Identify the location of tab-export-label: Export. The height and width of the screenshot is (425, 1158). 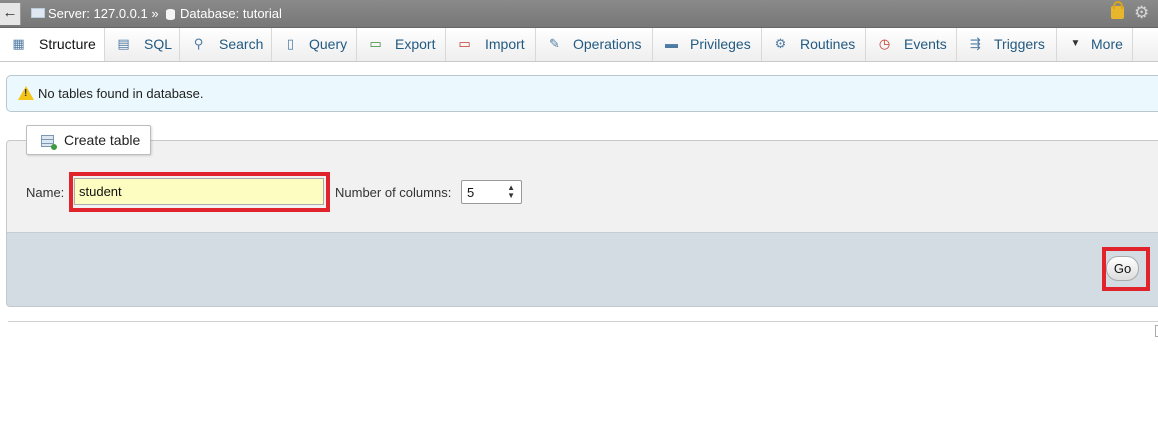
(415, 44).